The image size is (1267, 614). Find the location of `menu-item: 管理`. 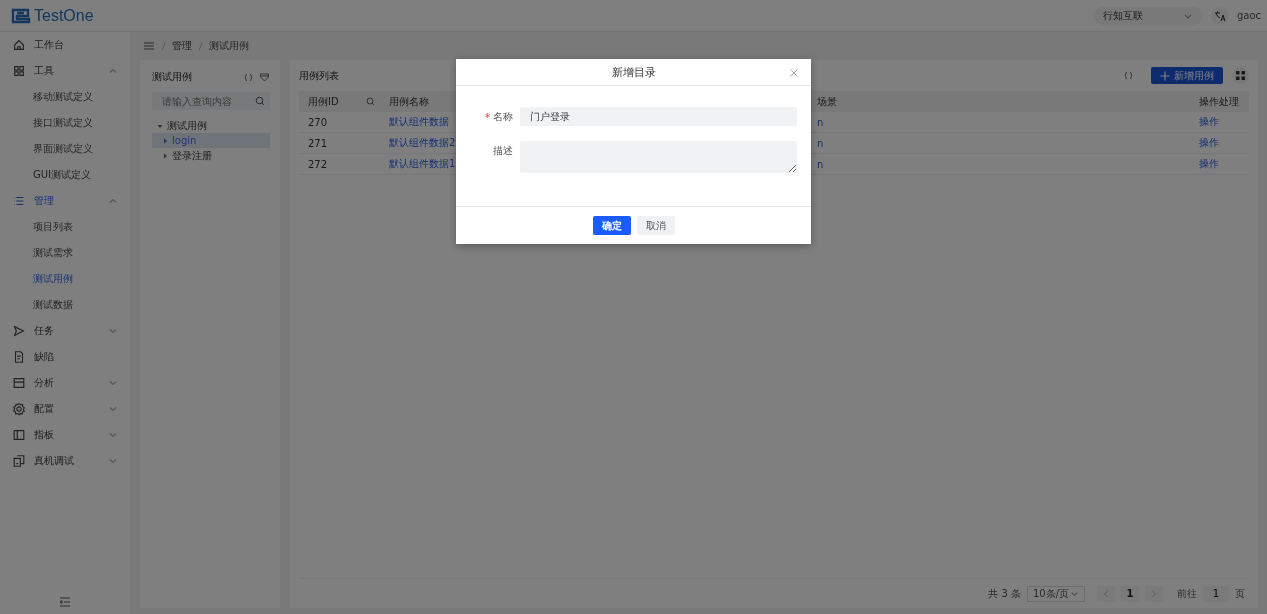

menu-item: 管理 is located at coordinates (65, 201).